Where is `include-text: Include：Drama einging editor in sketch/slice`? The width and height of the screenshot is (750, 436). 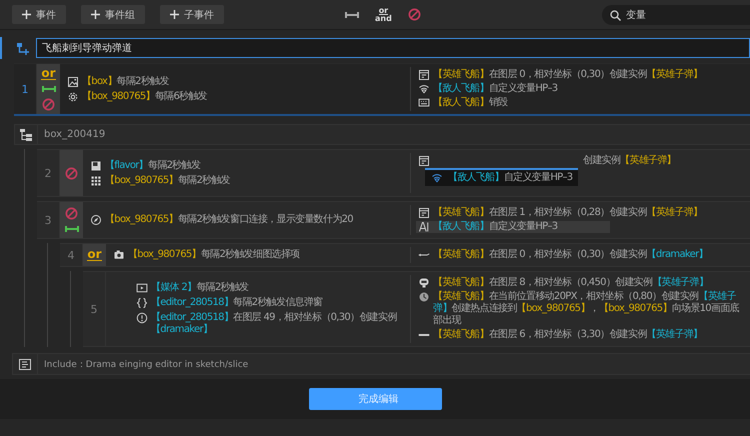
include-text: Include：Drama einging editor in sketch/slice is located at coordinates (145, 364).